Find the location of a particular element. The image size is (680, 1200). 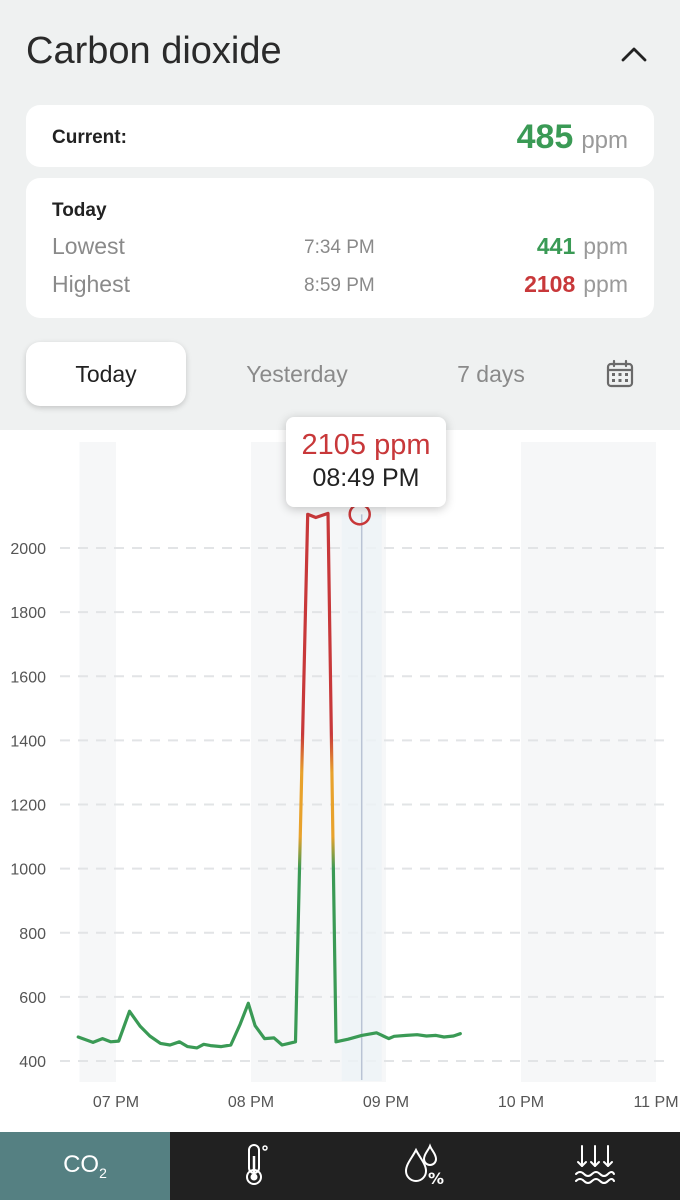

current-value-unit: ppm is located at coordinates (604, 140).